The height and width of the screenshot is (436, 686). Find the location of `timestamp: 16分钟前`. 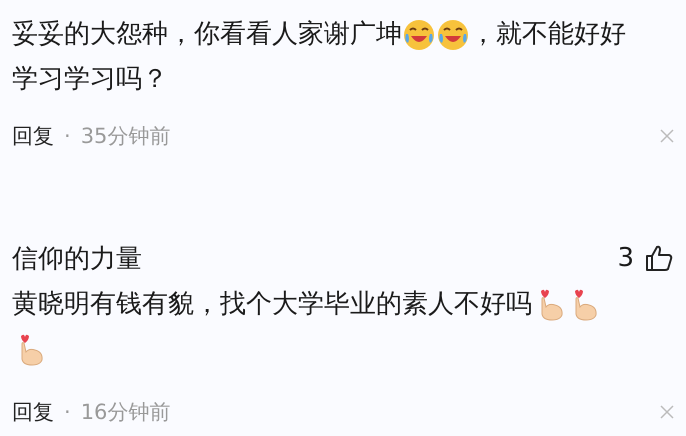

timestamp: 16分钟前 is located at coordinates (126, 412).